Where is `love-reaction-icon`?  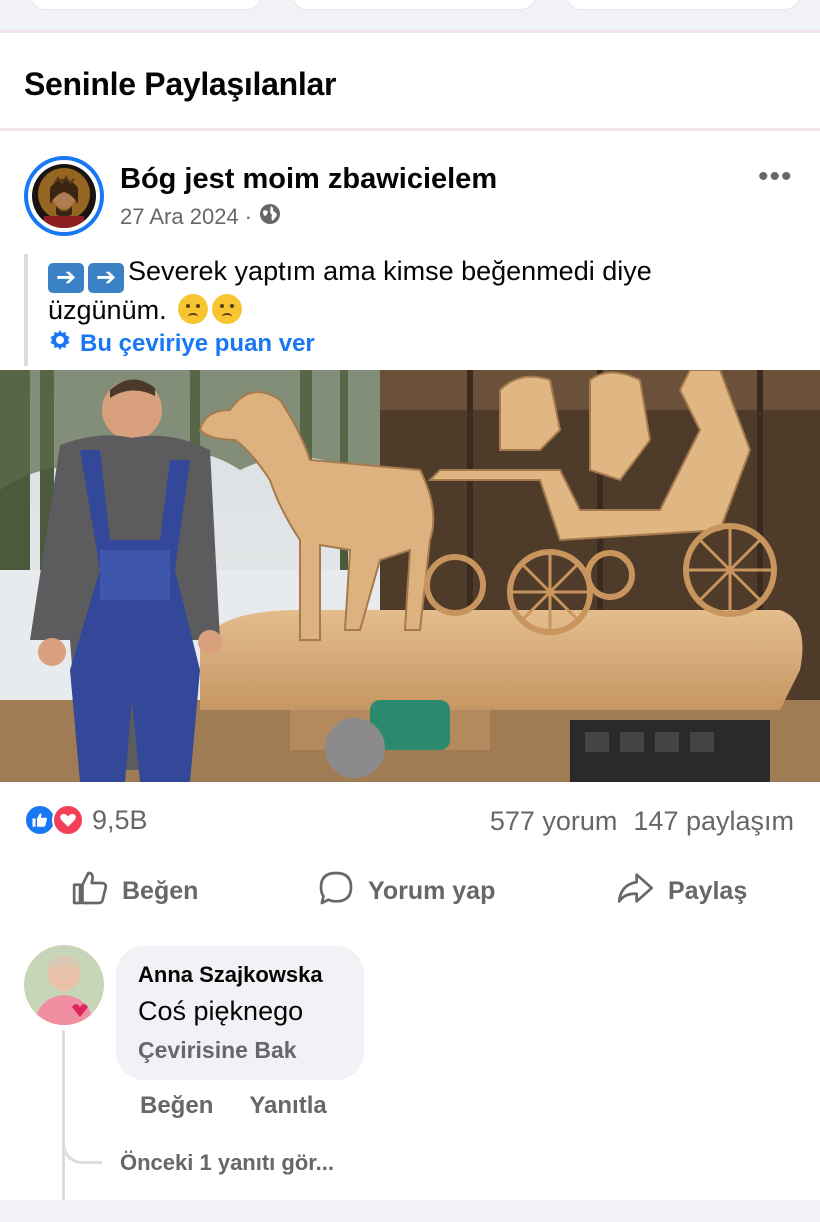 love-reaction-icon is located at coordinates (68, 820).